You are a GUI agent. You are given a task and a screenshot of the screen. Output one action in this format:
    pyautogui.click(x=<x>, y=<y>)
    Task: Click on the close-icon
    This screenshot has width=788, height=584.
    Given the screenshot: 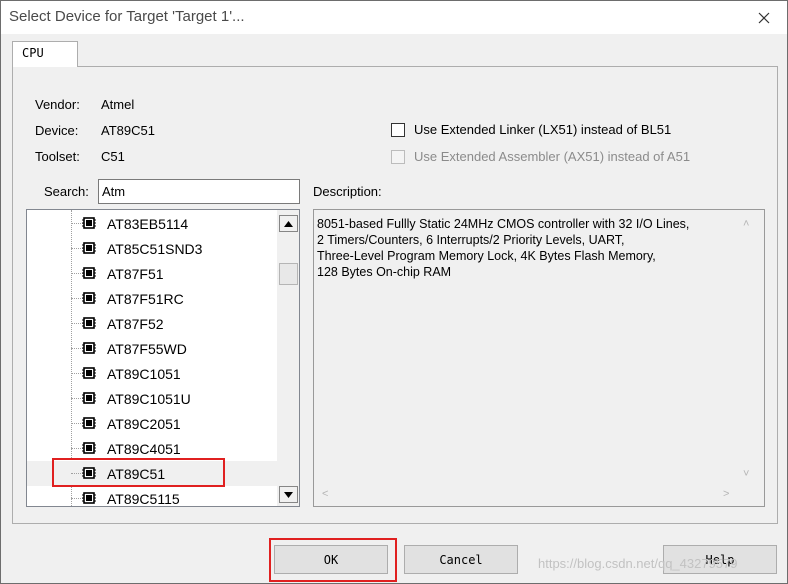 What is the action you would take?
    pyautogui.click(x=764, y=17)
    